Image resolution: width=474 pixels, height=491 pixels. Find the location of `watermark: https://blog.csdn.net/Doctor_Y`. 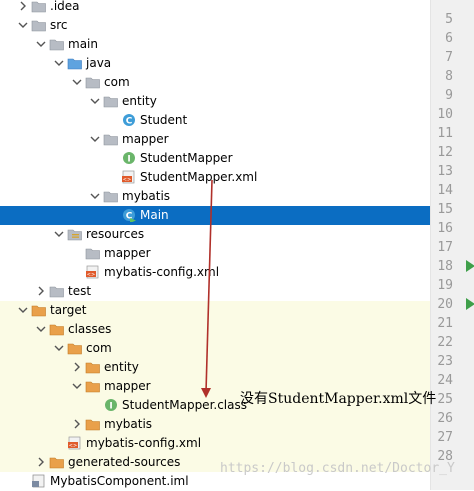

watermark: https://blog.csdn.net/Doctor_Y is located at coordinates (337, 468).